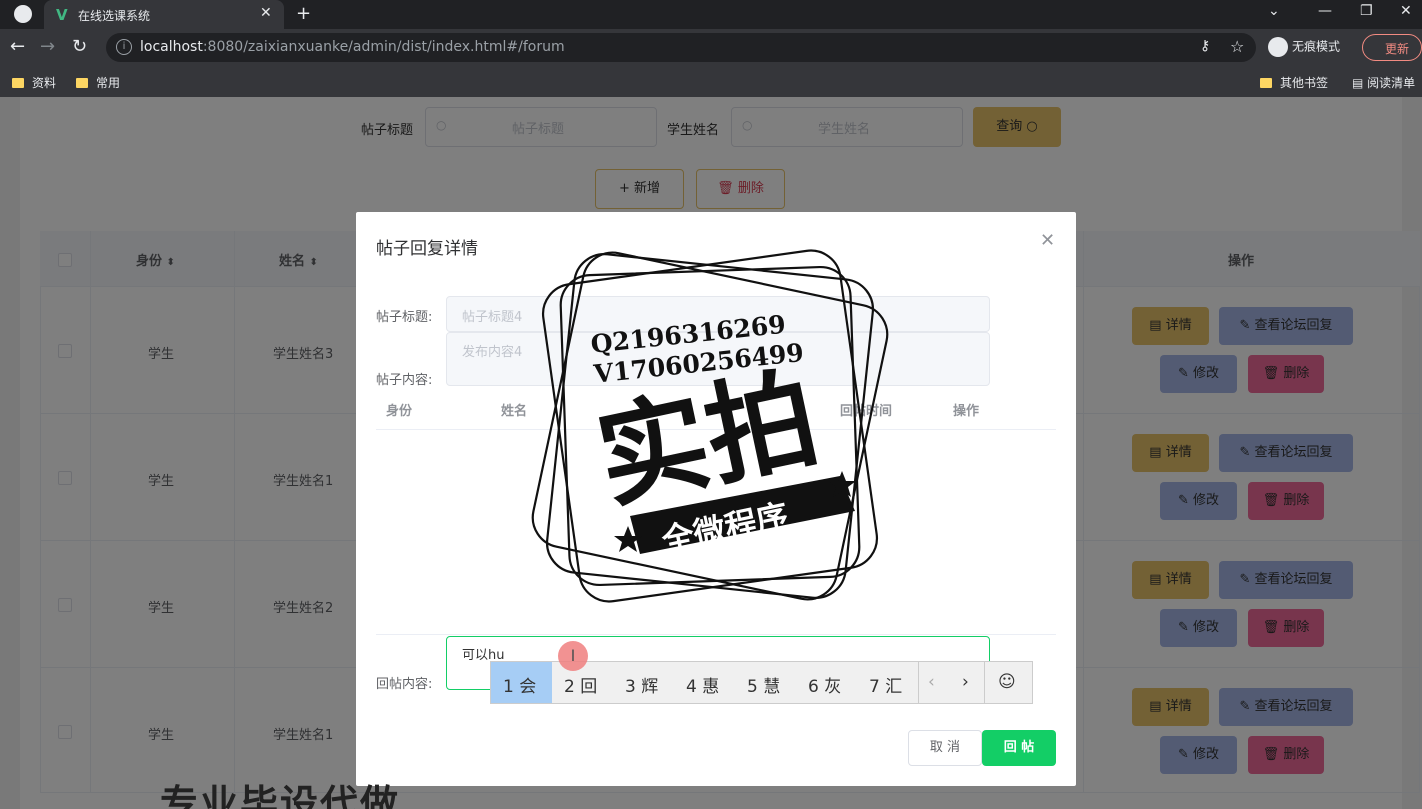 The image size is (1422, 809). Describe the element at coordinates (404, 684) in the screenshot. I see `reply-label: 回帖内容:` at that location.